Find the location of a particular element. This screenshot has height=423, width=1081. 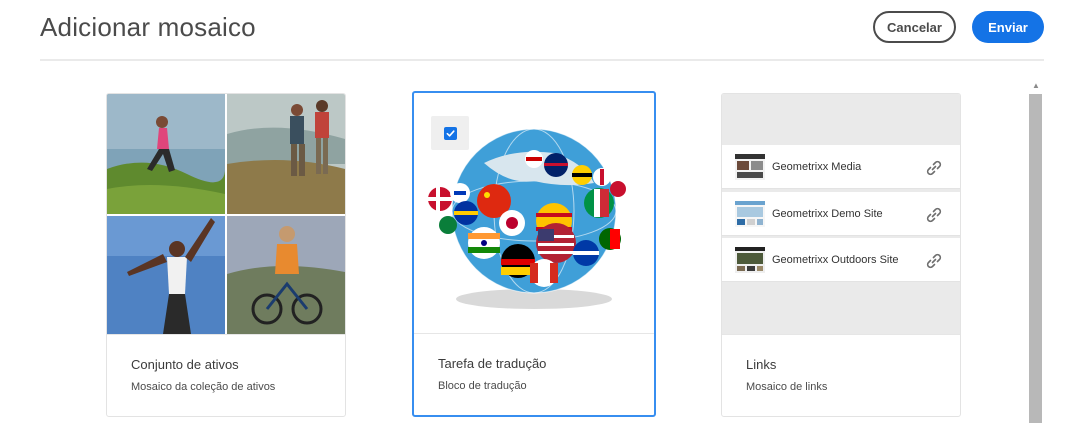

link-item: Geometrixx Demo Site is located at coordinates (841, 214).